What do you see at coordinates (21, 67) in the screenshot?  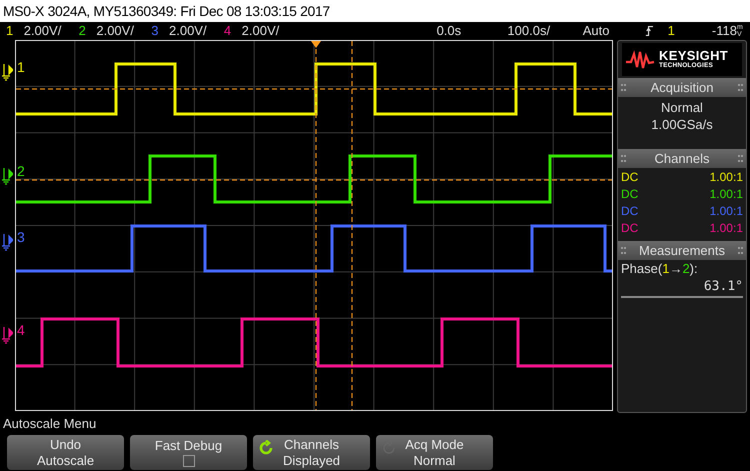 I see `channel-marker: 1` at bounding box center [21, 67].